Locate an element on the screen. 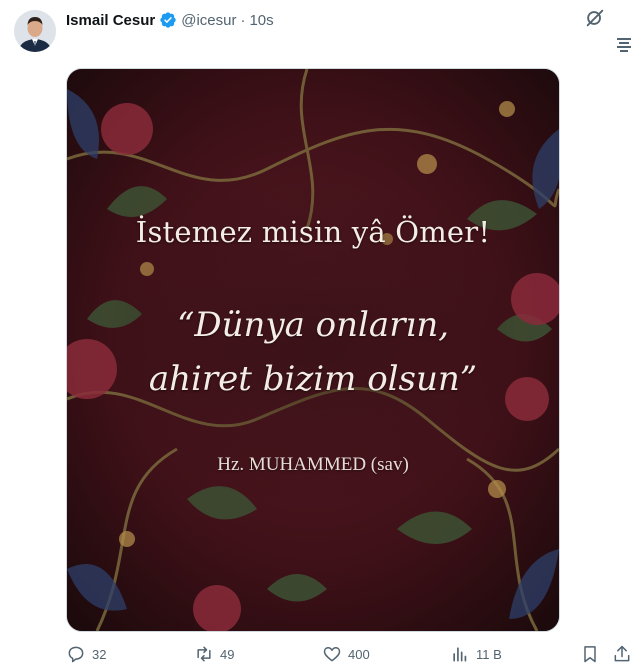 The image size is (640, 672). share-button is located at coordinates (622, 654).